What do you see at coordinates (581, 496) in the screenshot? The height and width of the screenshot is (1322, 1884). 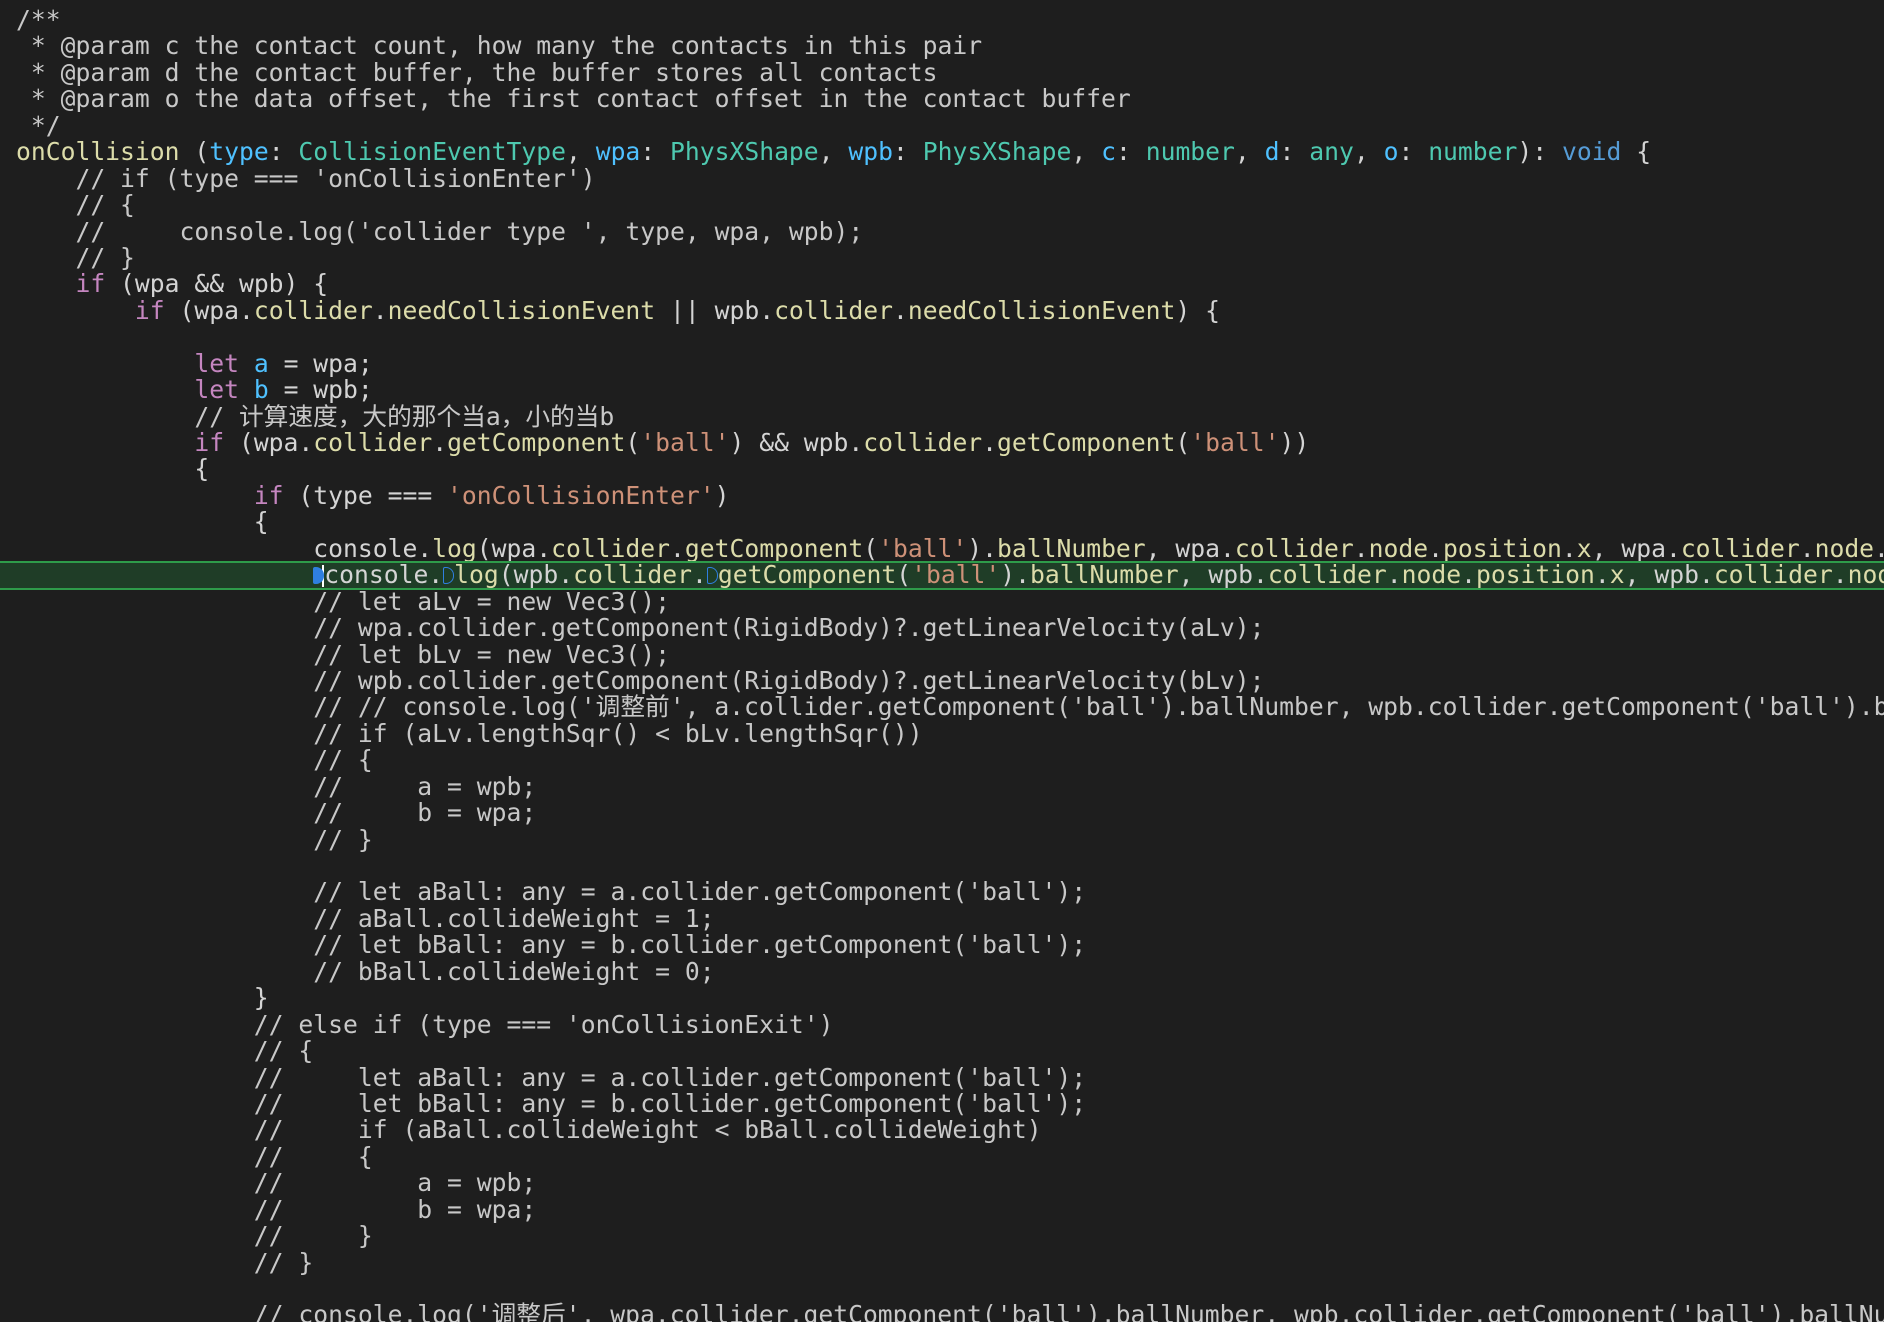 I see `code-token: 'onCollisionEnter'` at bounding box center [581, 496].